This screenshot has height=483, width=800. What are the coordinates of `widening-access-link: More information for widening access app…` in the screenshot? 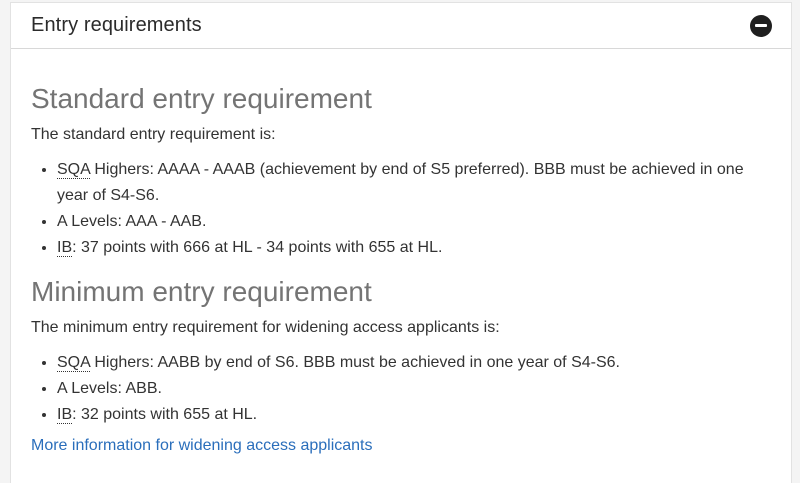 It's located at (202, 446).